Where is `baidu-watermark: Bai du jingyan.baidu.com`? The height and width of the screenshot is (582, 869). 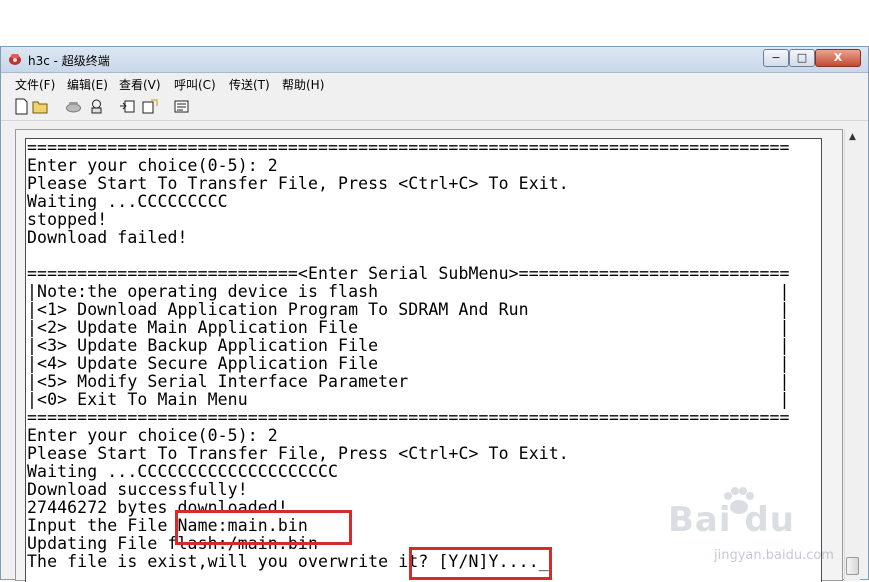 baidu-watermark: Bai du jingyan.baidu.com is located at coordinates (763, 531).